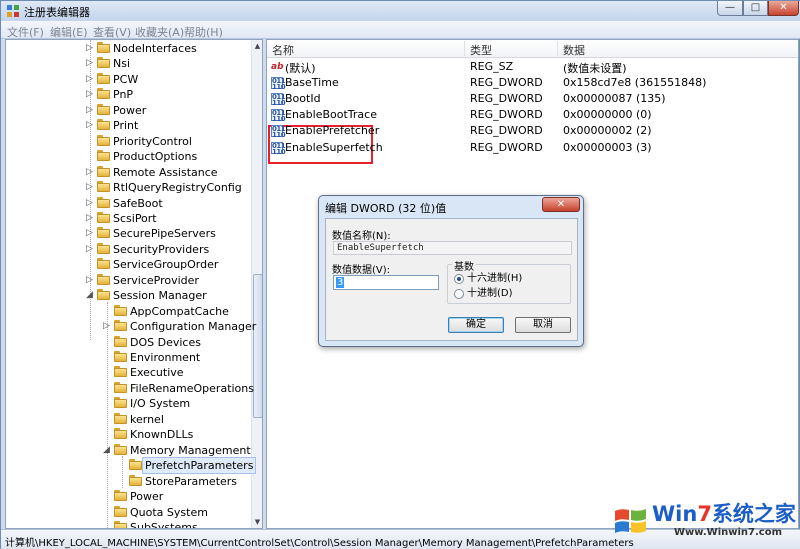 This screenshot has height=549, width=800. I want to click on menu-help: 帮助(H), so click(203, 32).